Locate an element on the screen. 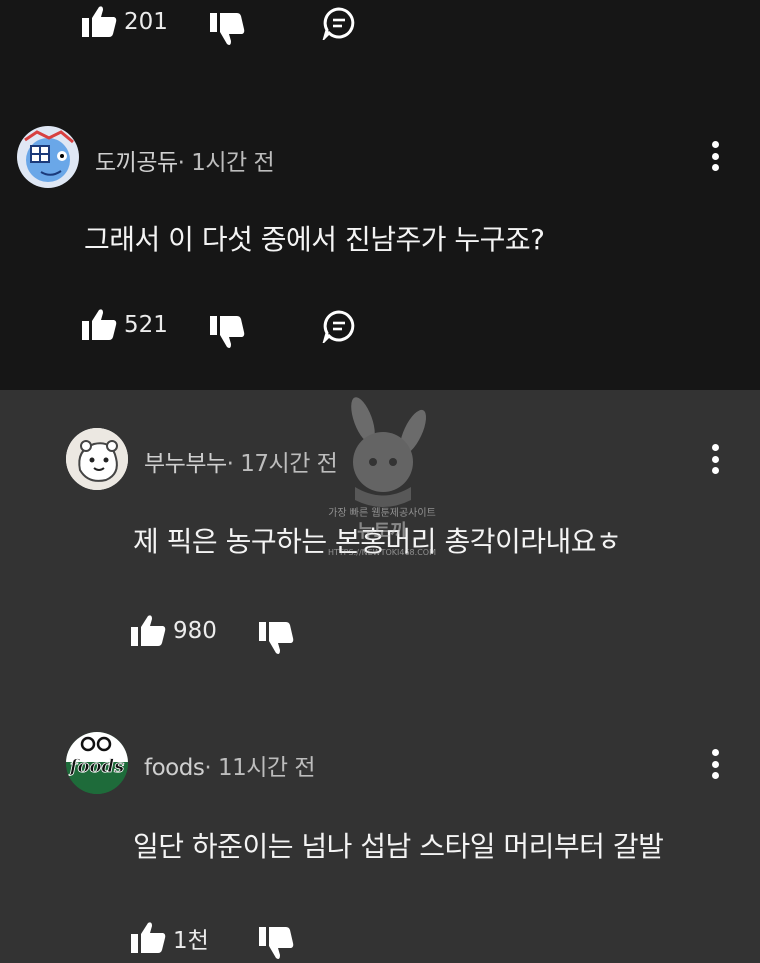 The image size is (760, 963). comment-text: 그래서 이 다섯 중에서 진남주가 누구죠? is located at coordinates (314, 239).